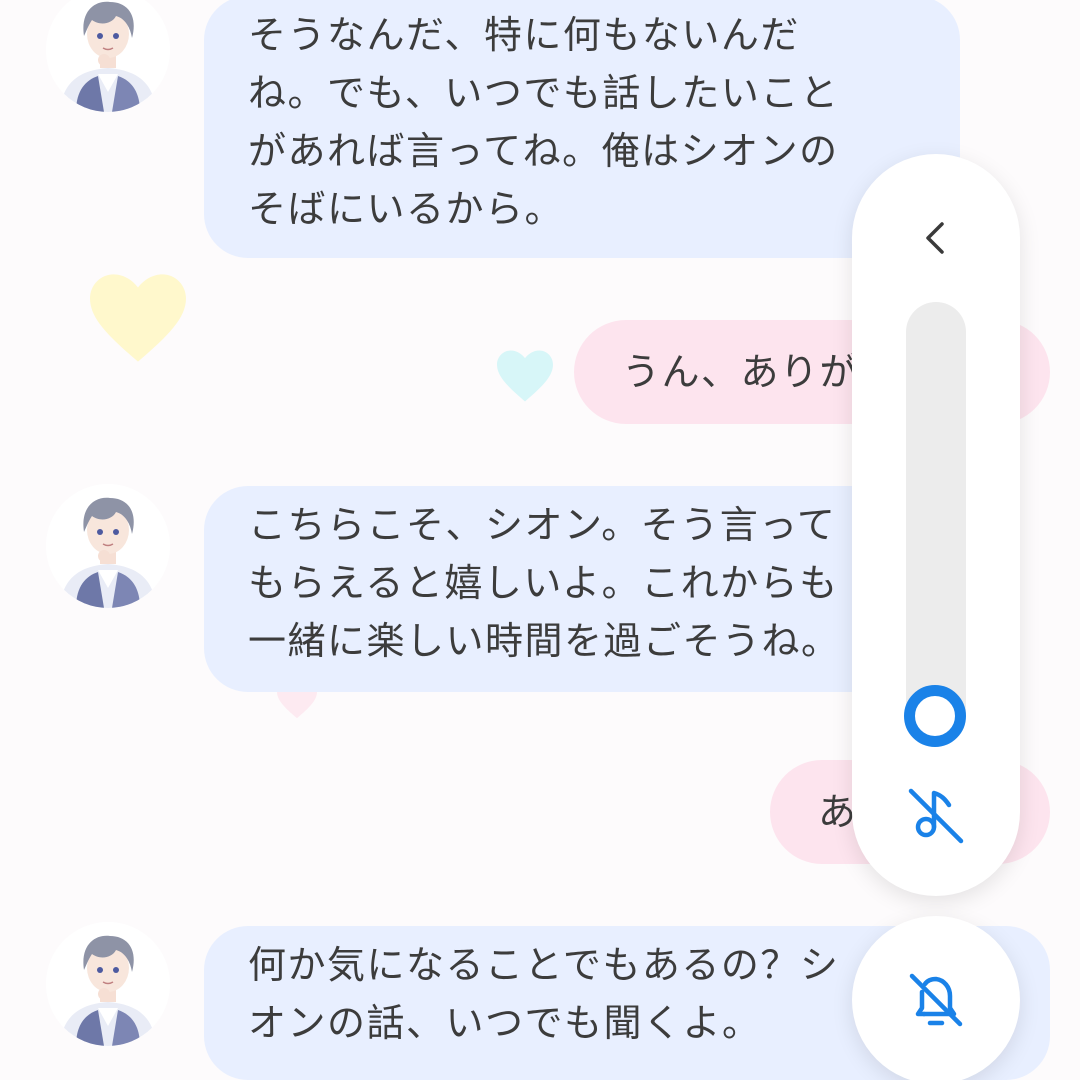  I want to click on chevron-left-icon, so click(935, 238).